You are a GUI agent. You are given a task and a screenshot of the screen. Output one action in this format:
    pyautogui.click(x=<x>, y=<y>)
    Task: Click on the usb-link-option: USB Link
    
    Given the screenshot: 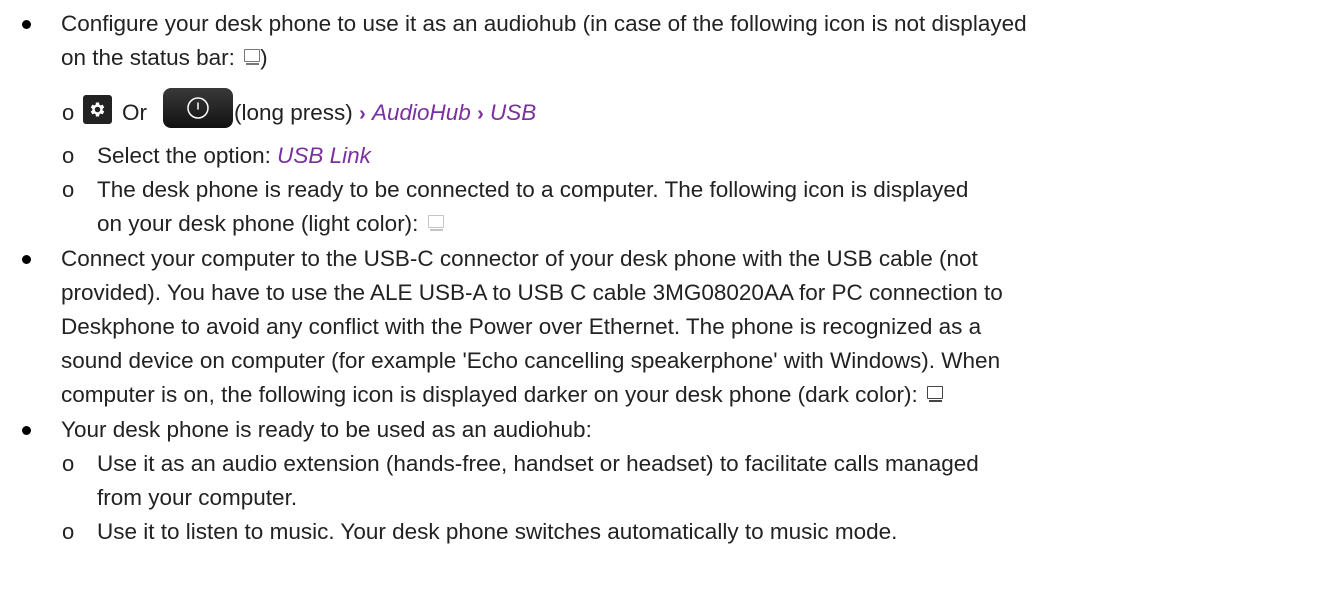 What is the action you would take?
    pyautogui.click(x=324, y=155)
    